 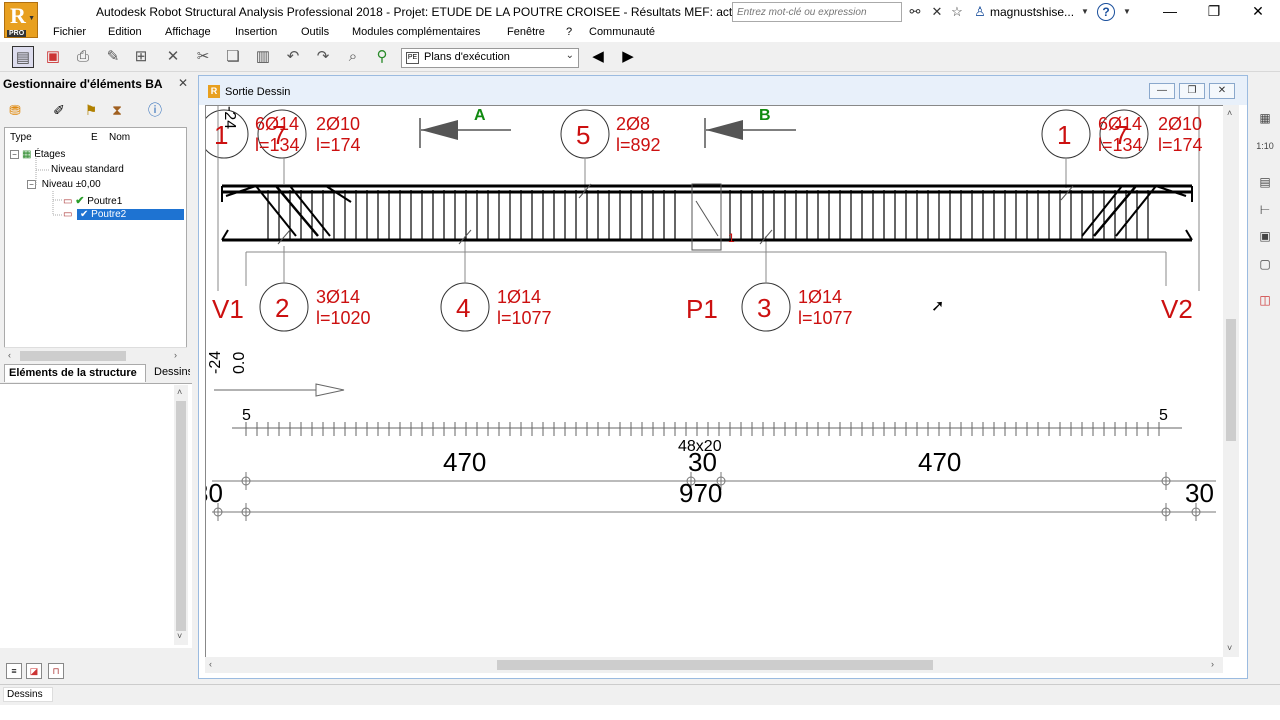 I want to click on tab-elements-structure: Eléments de la structure, so click(x=75, y=373).